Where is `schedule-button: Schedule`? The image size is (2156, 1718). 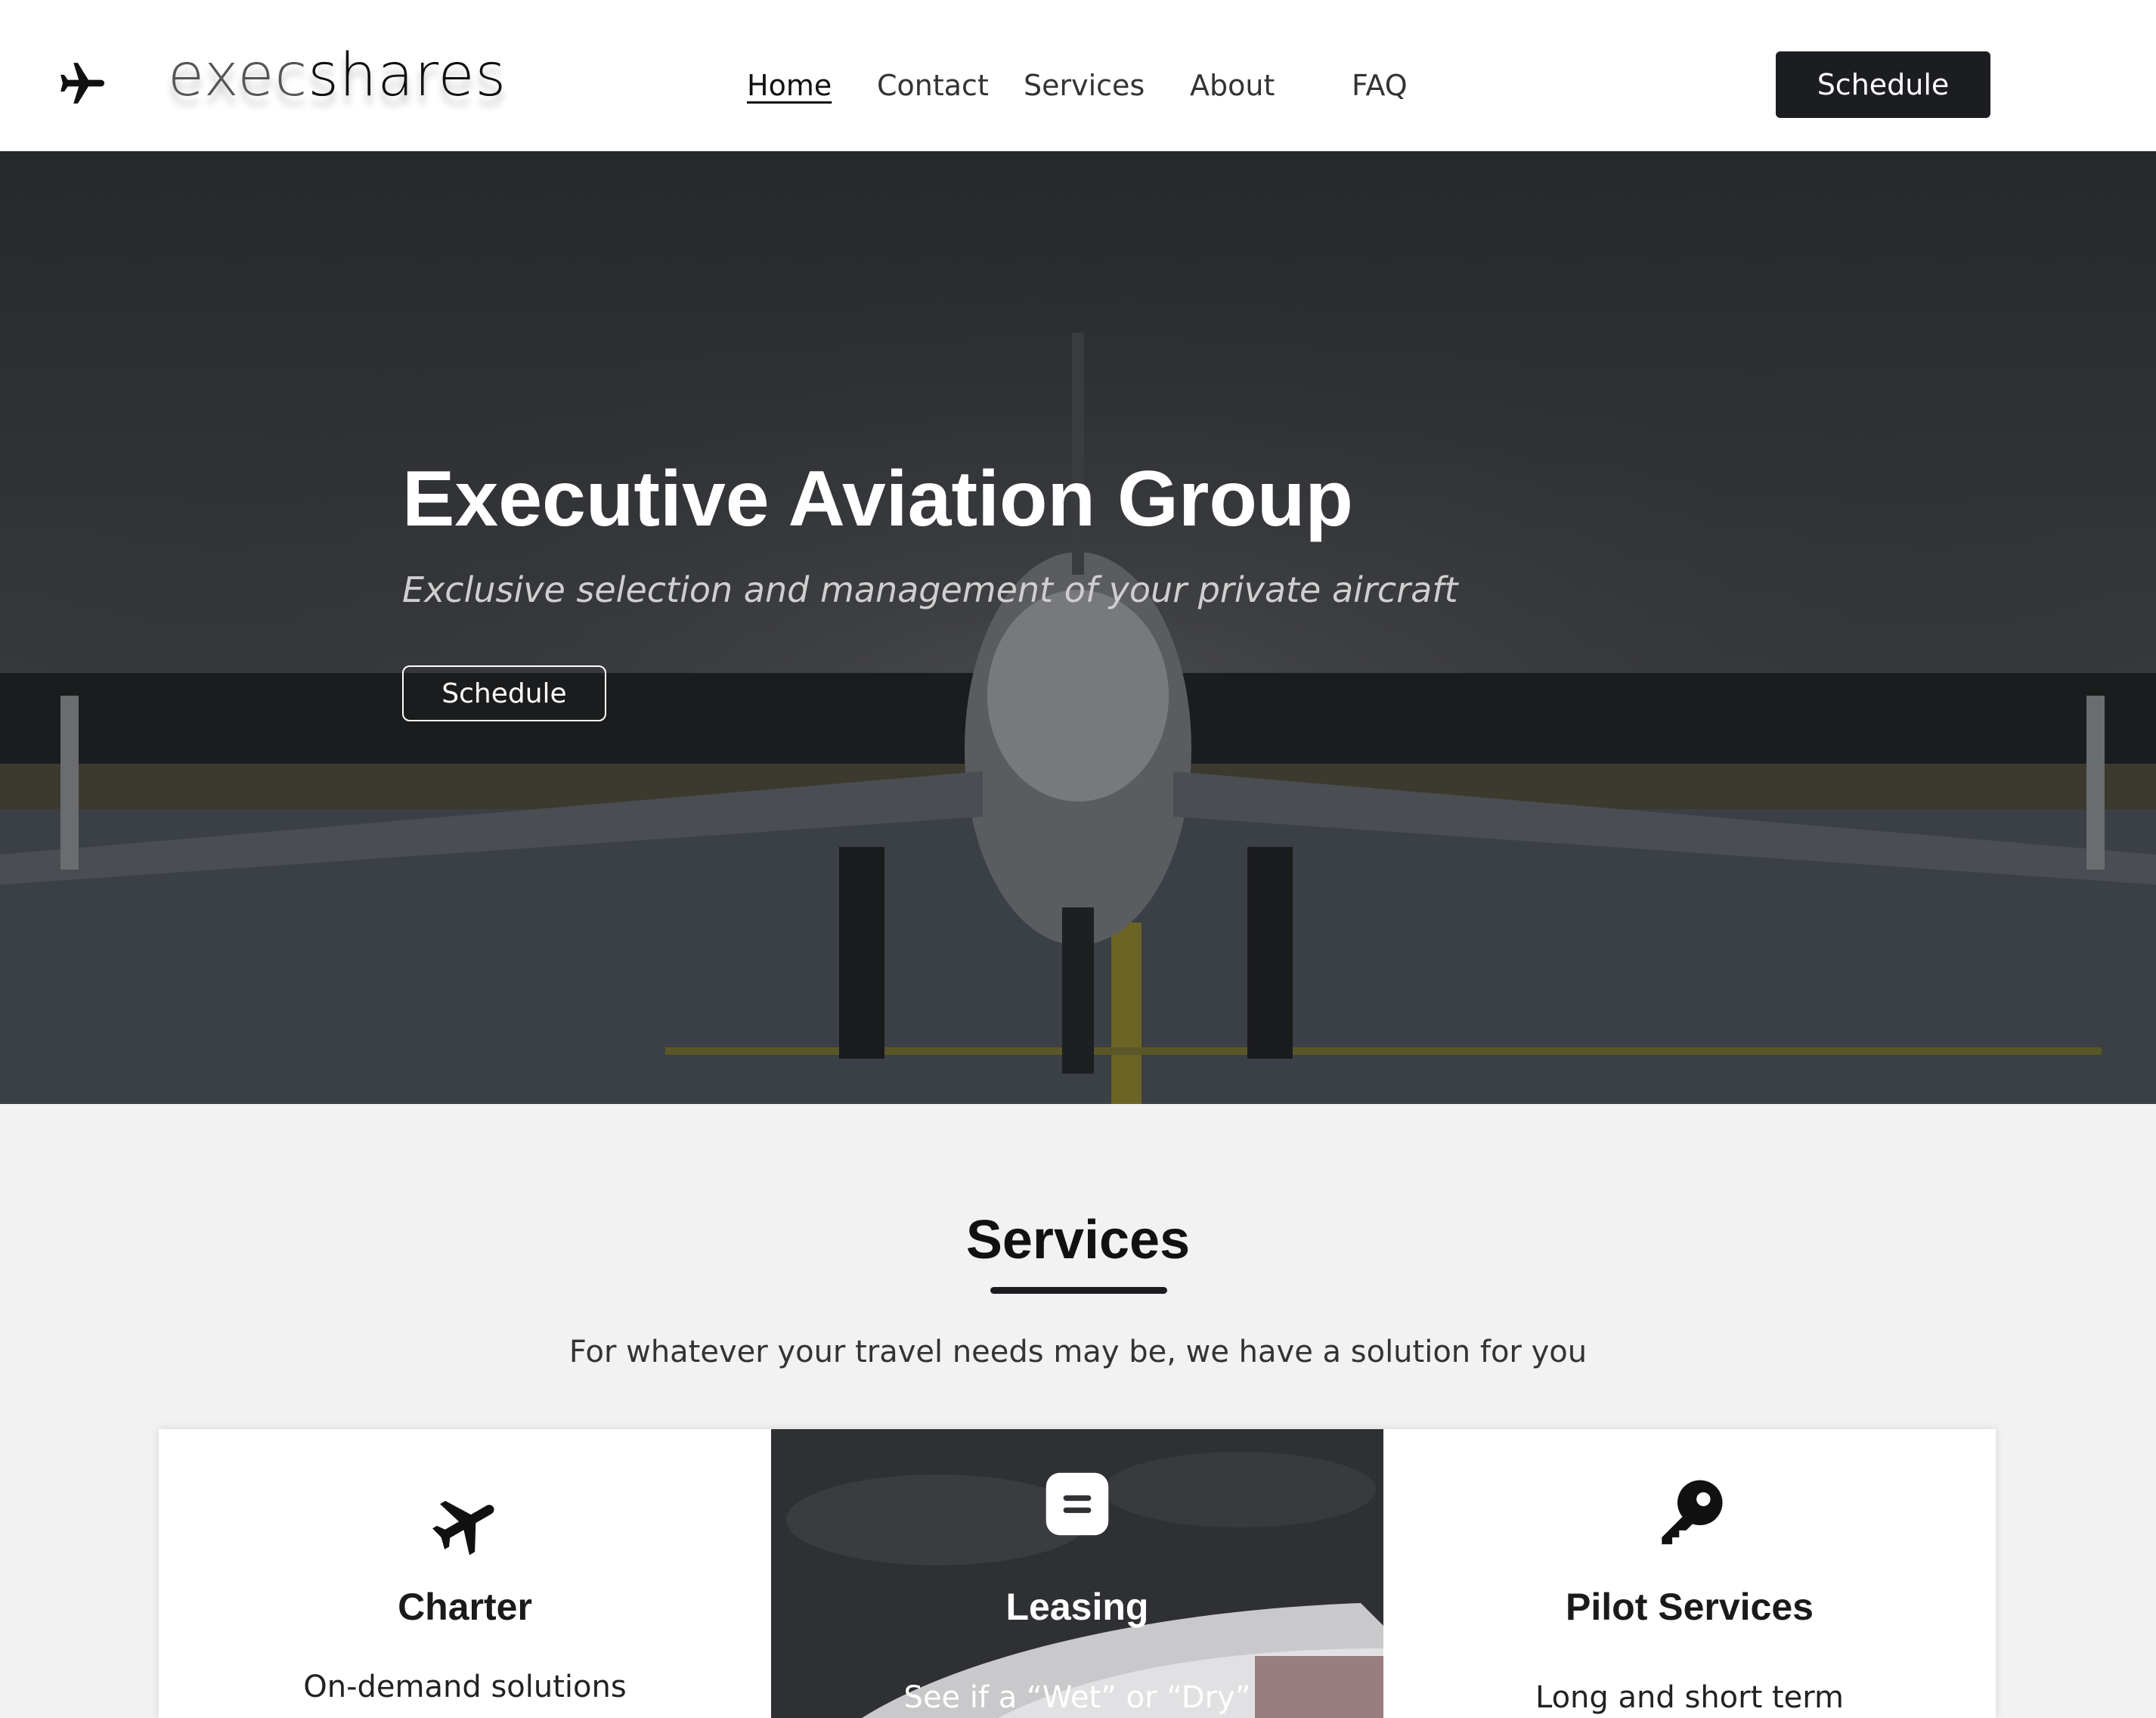
schedule-button: Schedule is located at coordinates (1883, 84).